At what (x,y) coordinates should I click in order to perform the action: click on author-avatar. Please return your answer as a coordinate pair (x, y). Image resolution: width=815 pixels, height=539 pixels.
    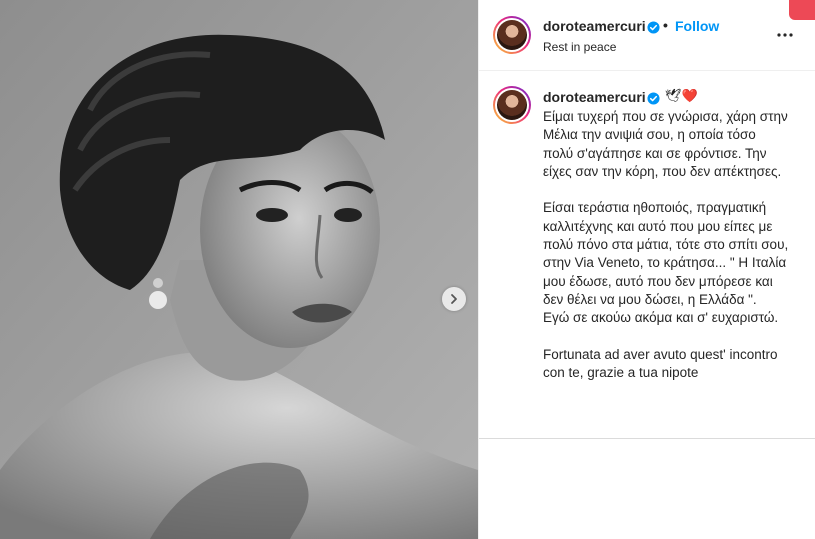
    Looking at the image, I should click on (512, 35).